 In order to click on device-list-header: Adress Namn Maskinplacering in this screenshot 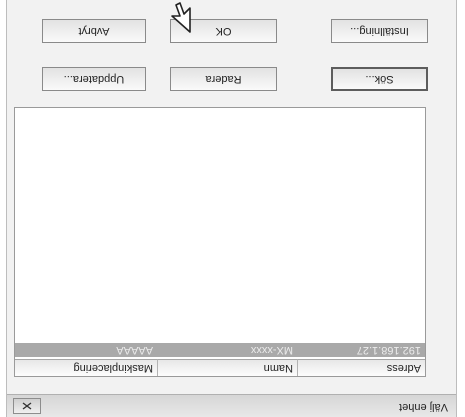, I will do `click(220, 367)`.